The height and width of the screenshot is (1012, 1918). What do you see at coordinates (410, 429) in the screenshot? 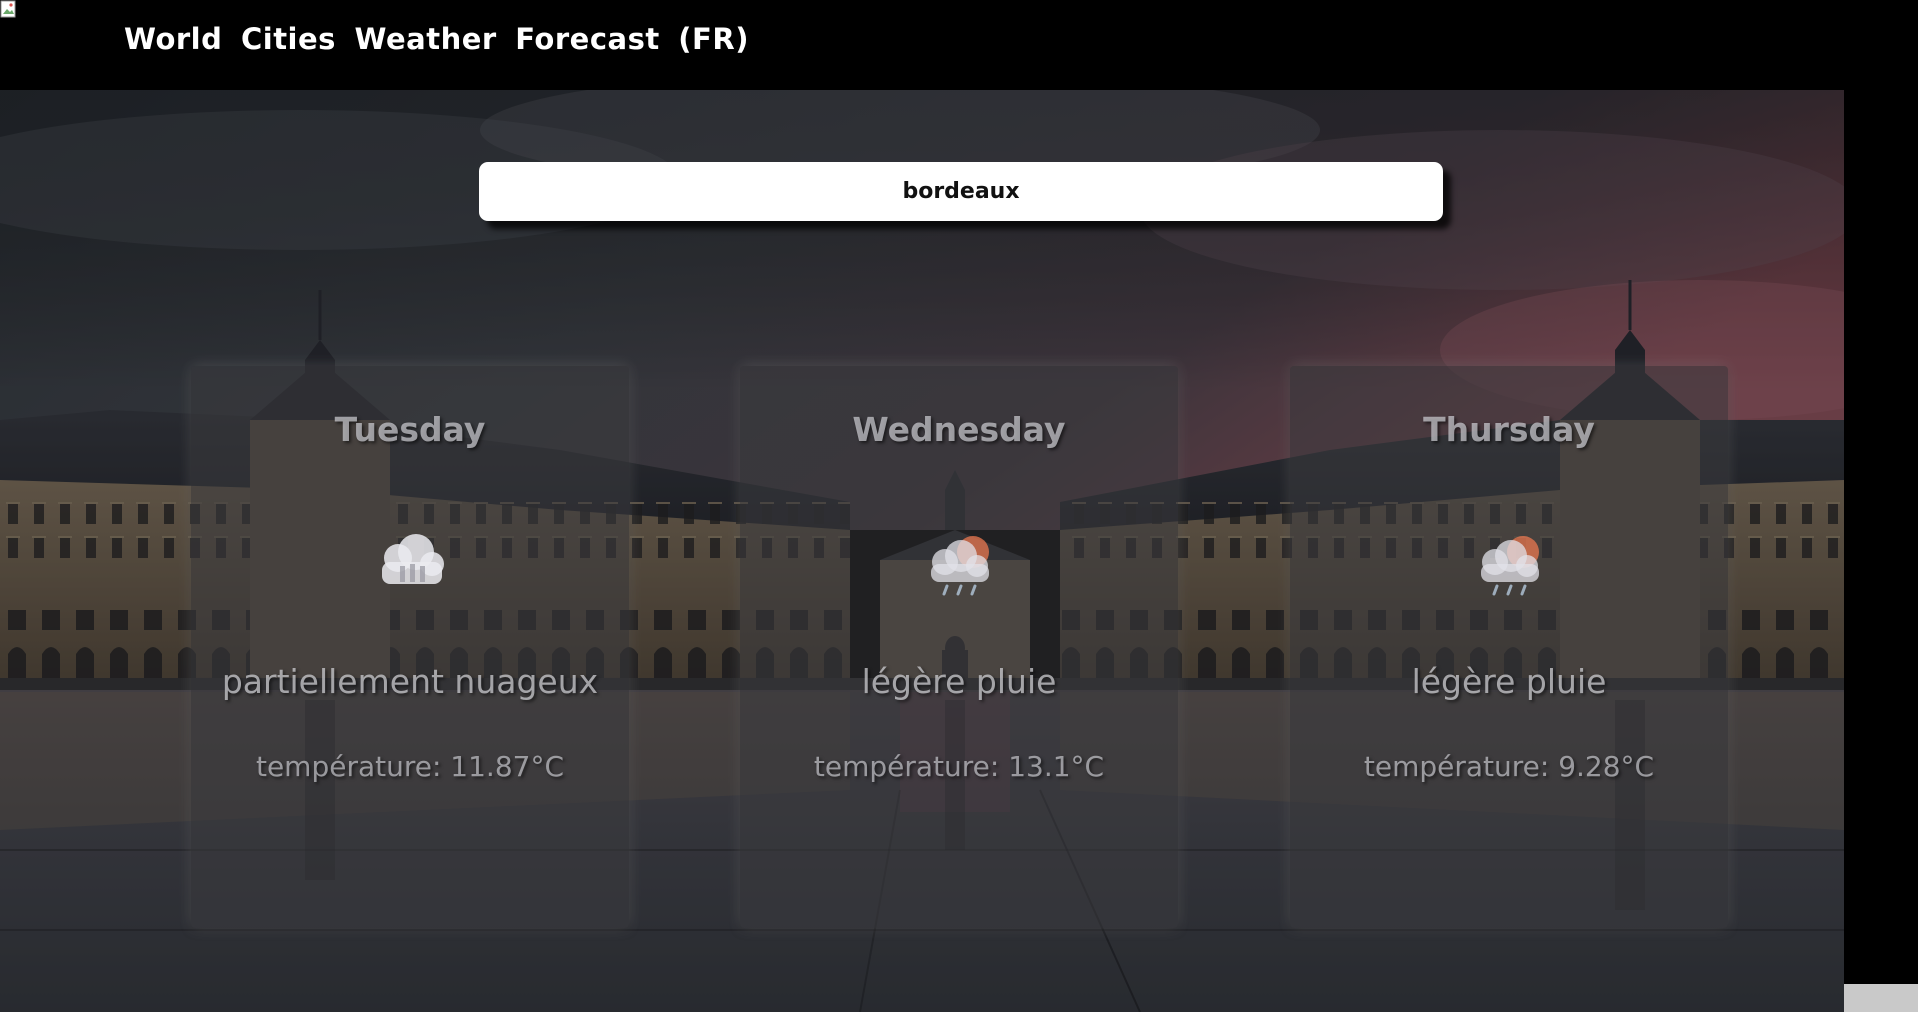
I see `forecast-day: Tuesday` at bounding box center [410, 429].